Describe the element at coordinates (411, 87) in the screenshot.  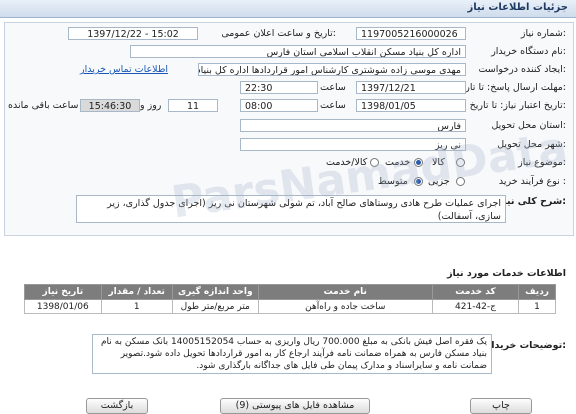
I see `reply-date-field: 1397/12/21` at that location.